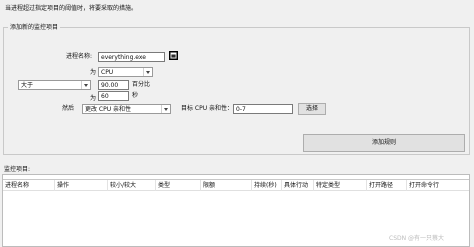 This screenshot has height=247, width=474. I want to click on duration-value: 60, so click(105, 96).